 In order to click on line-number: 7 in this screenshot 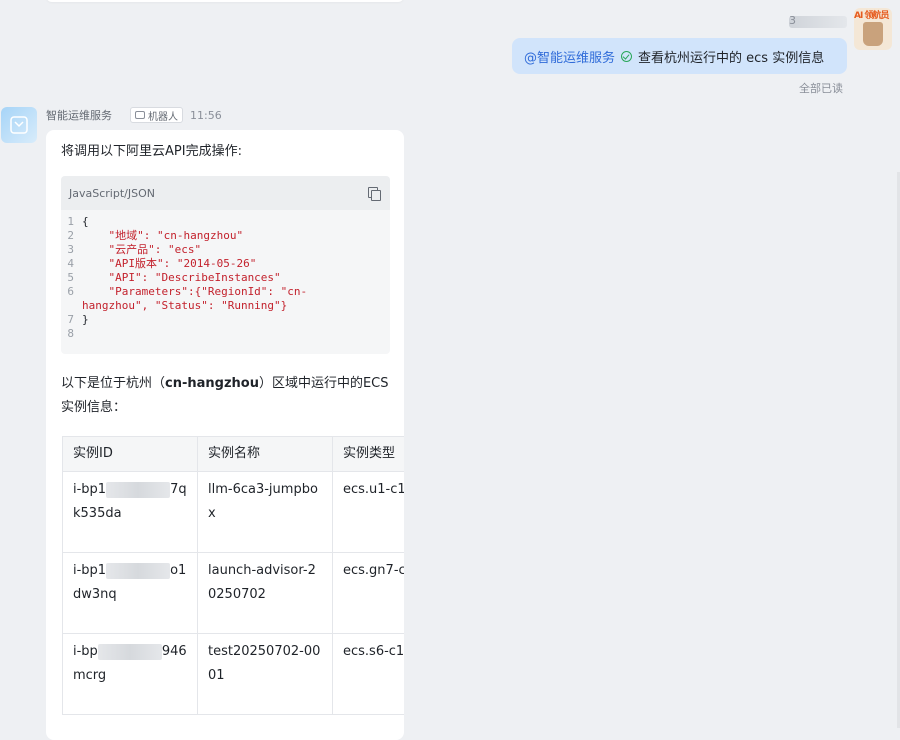, I will do `click(70, 319)`.